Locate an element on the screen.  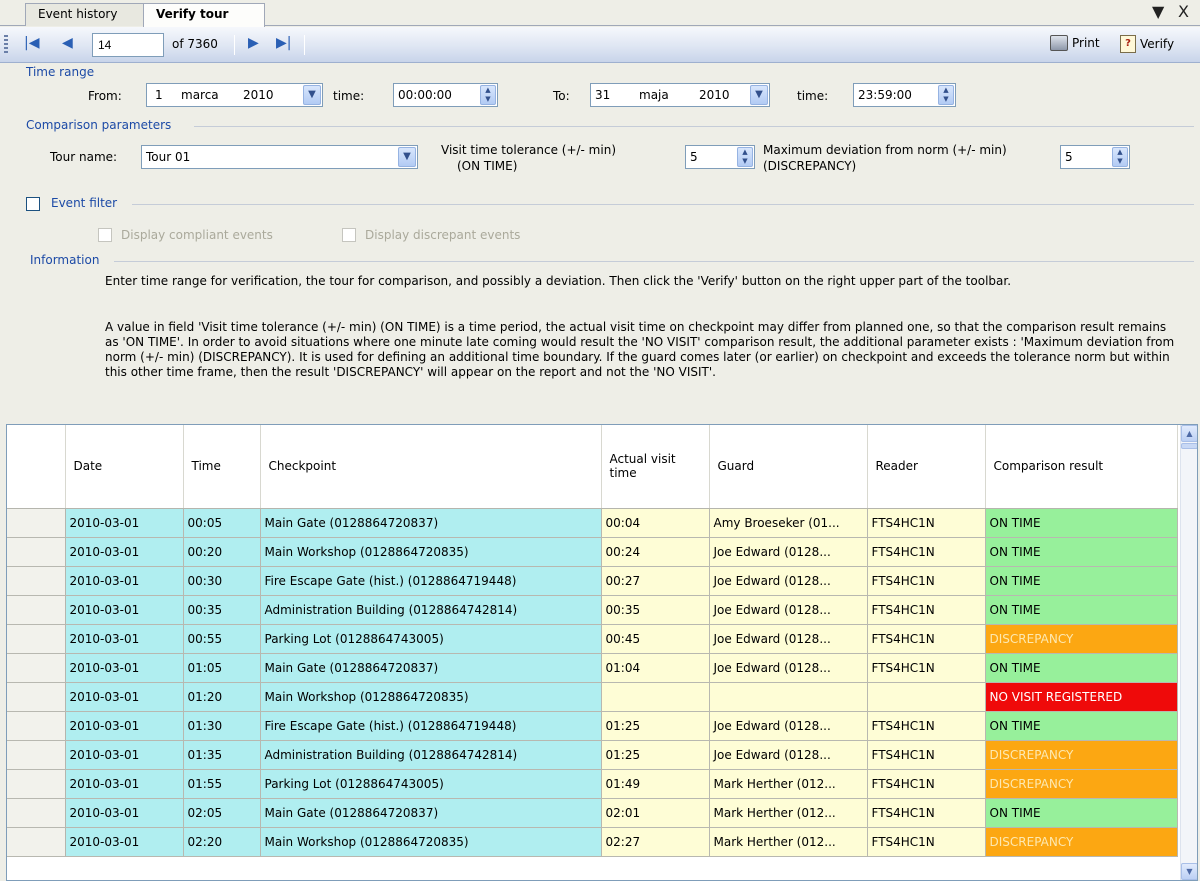
vertical-scrollbar: ▲ ▼ is located at coordinates (1188, 652).